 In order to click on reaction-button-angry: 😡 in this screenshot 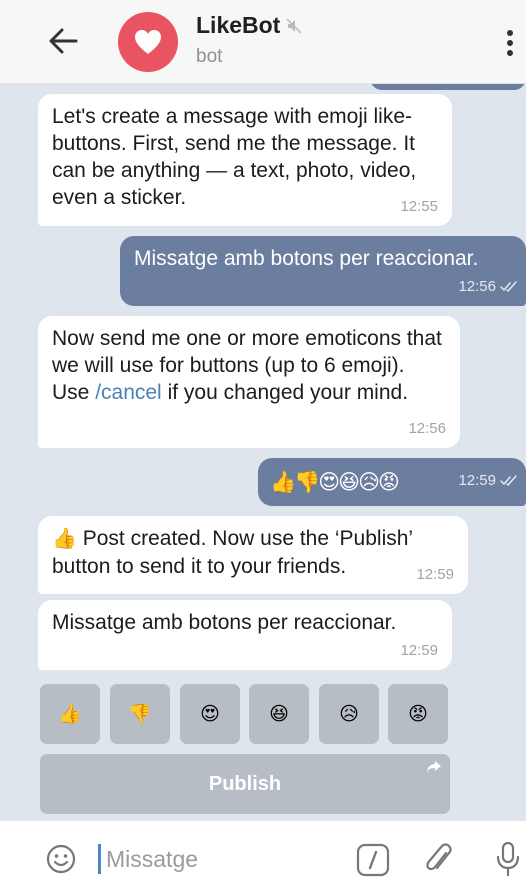, I will do `click(418, 714)`.